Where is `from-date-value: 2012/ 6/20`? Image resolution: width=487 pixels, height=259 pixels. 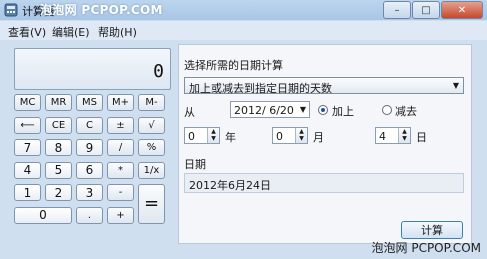
from-date-value: 2012/ 6/20 is located at coordinates (264, 110).